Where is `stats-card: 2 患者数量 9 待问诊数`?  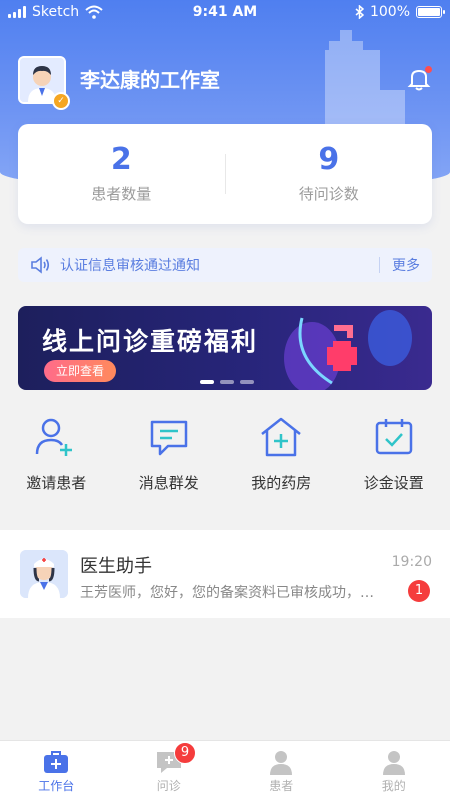
stats-card: 2 患者数量 9 待问诊数 is located at coordinates (225, 174).